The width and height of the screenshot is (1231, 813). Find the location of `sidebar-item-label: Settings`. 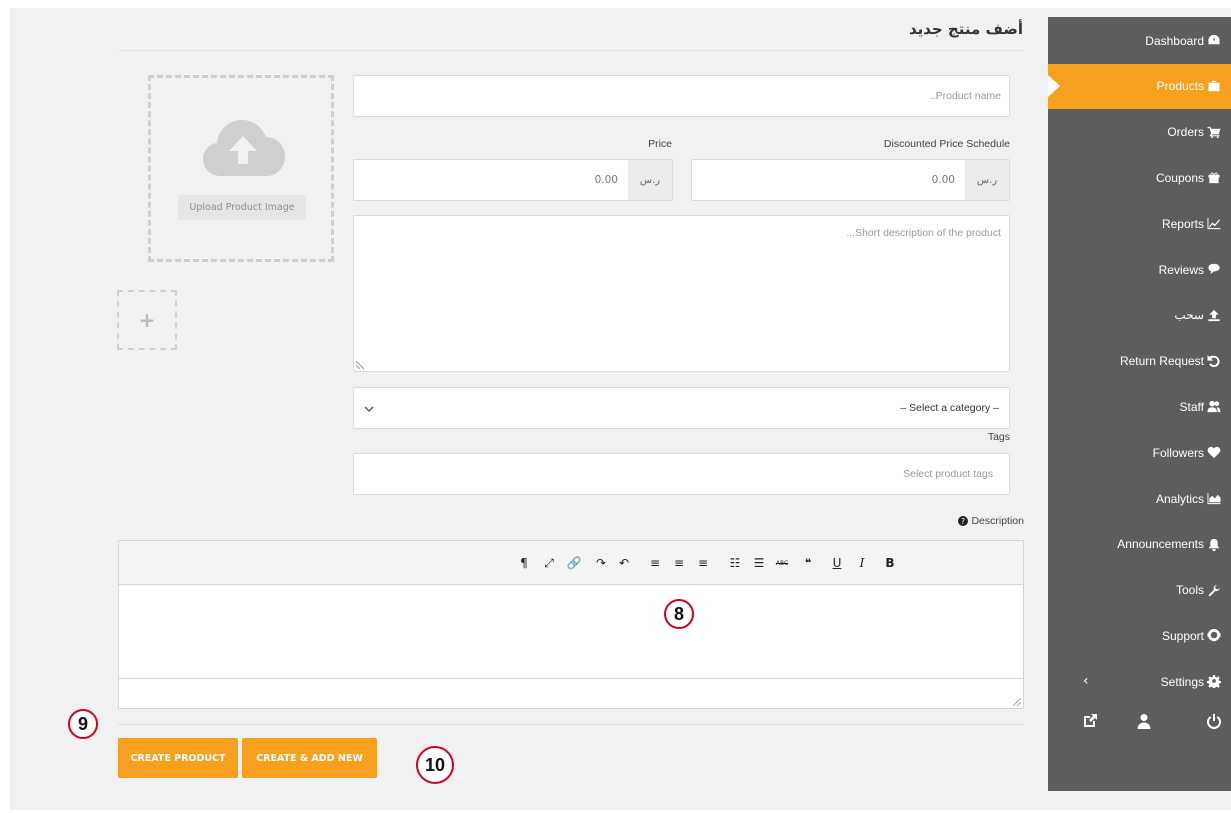

sidebar-item-label: Settings is located at coordinates (1182, 681).